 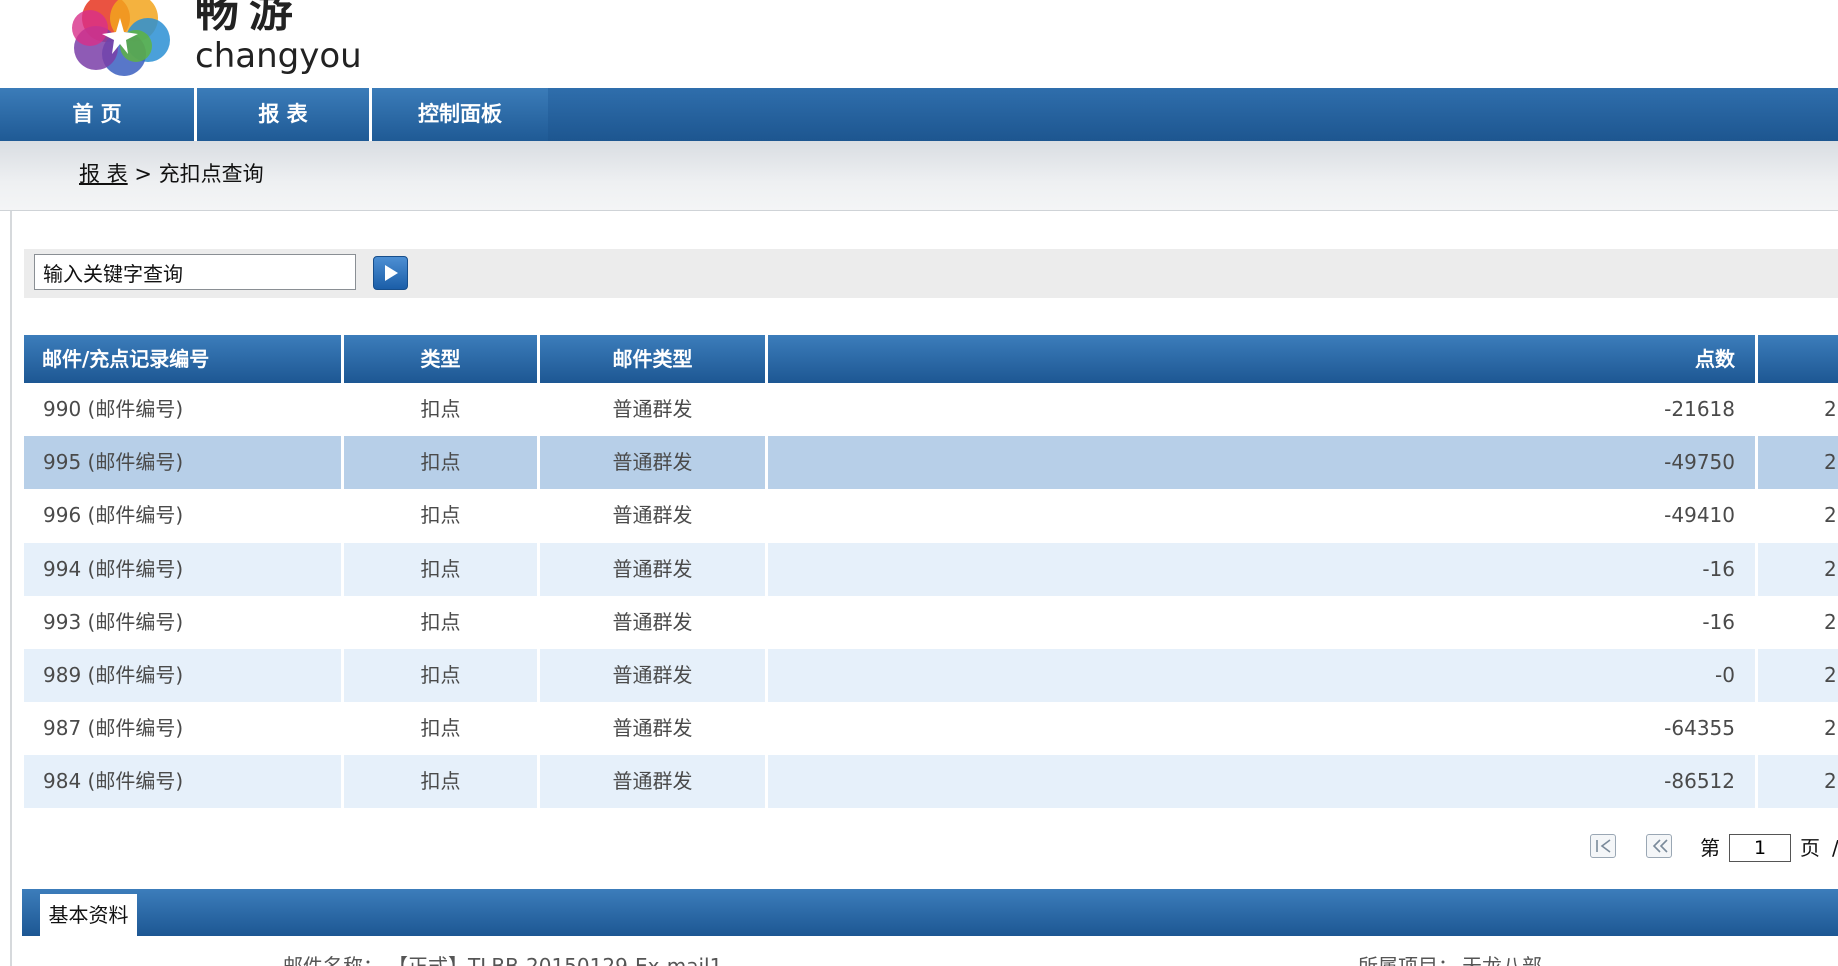 I want to click on search-button, so click(x=390, y=273).